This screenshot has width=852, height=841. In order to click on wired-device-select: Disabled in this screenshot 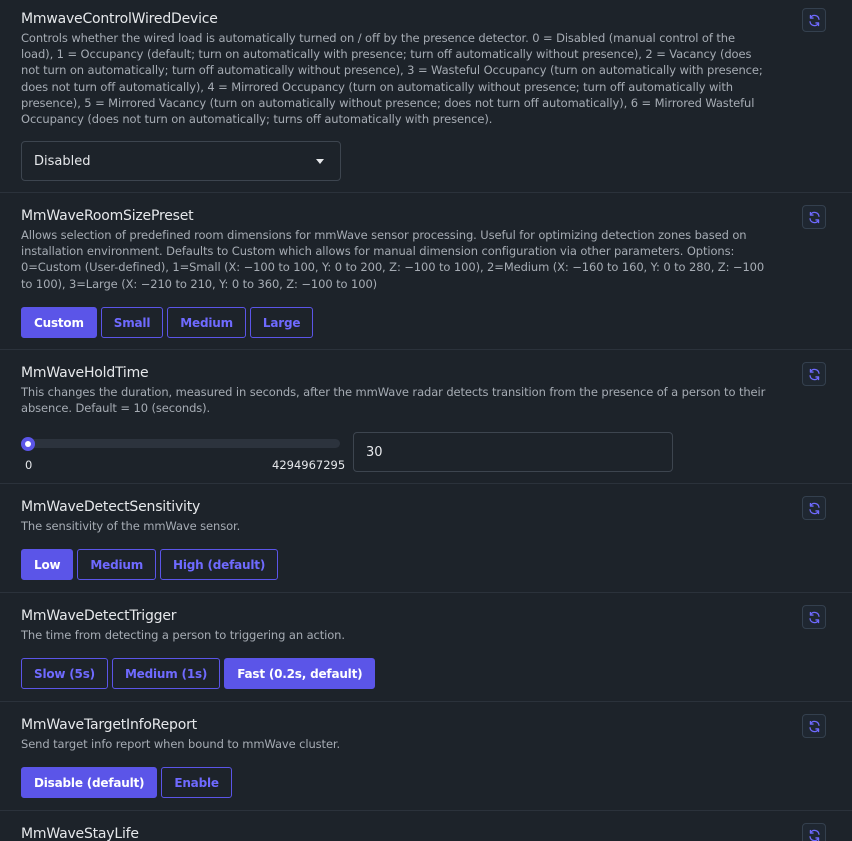, I will do `click(181, 161)`.